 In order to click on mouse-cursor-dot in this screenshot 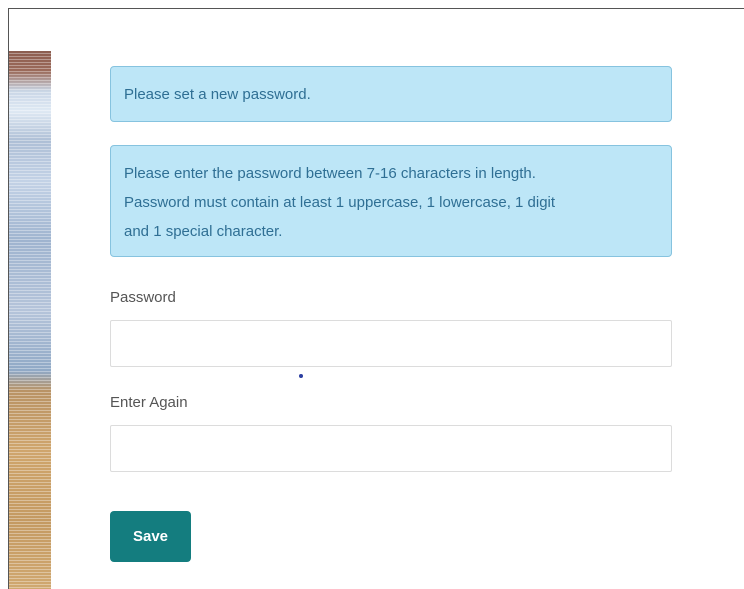, I will do `click(301, 376)`.